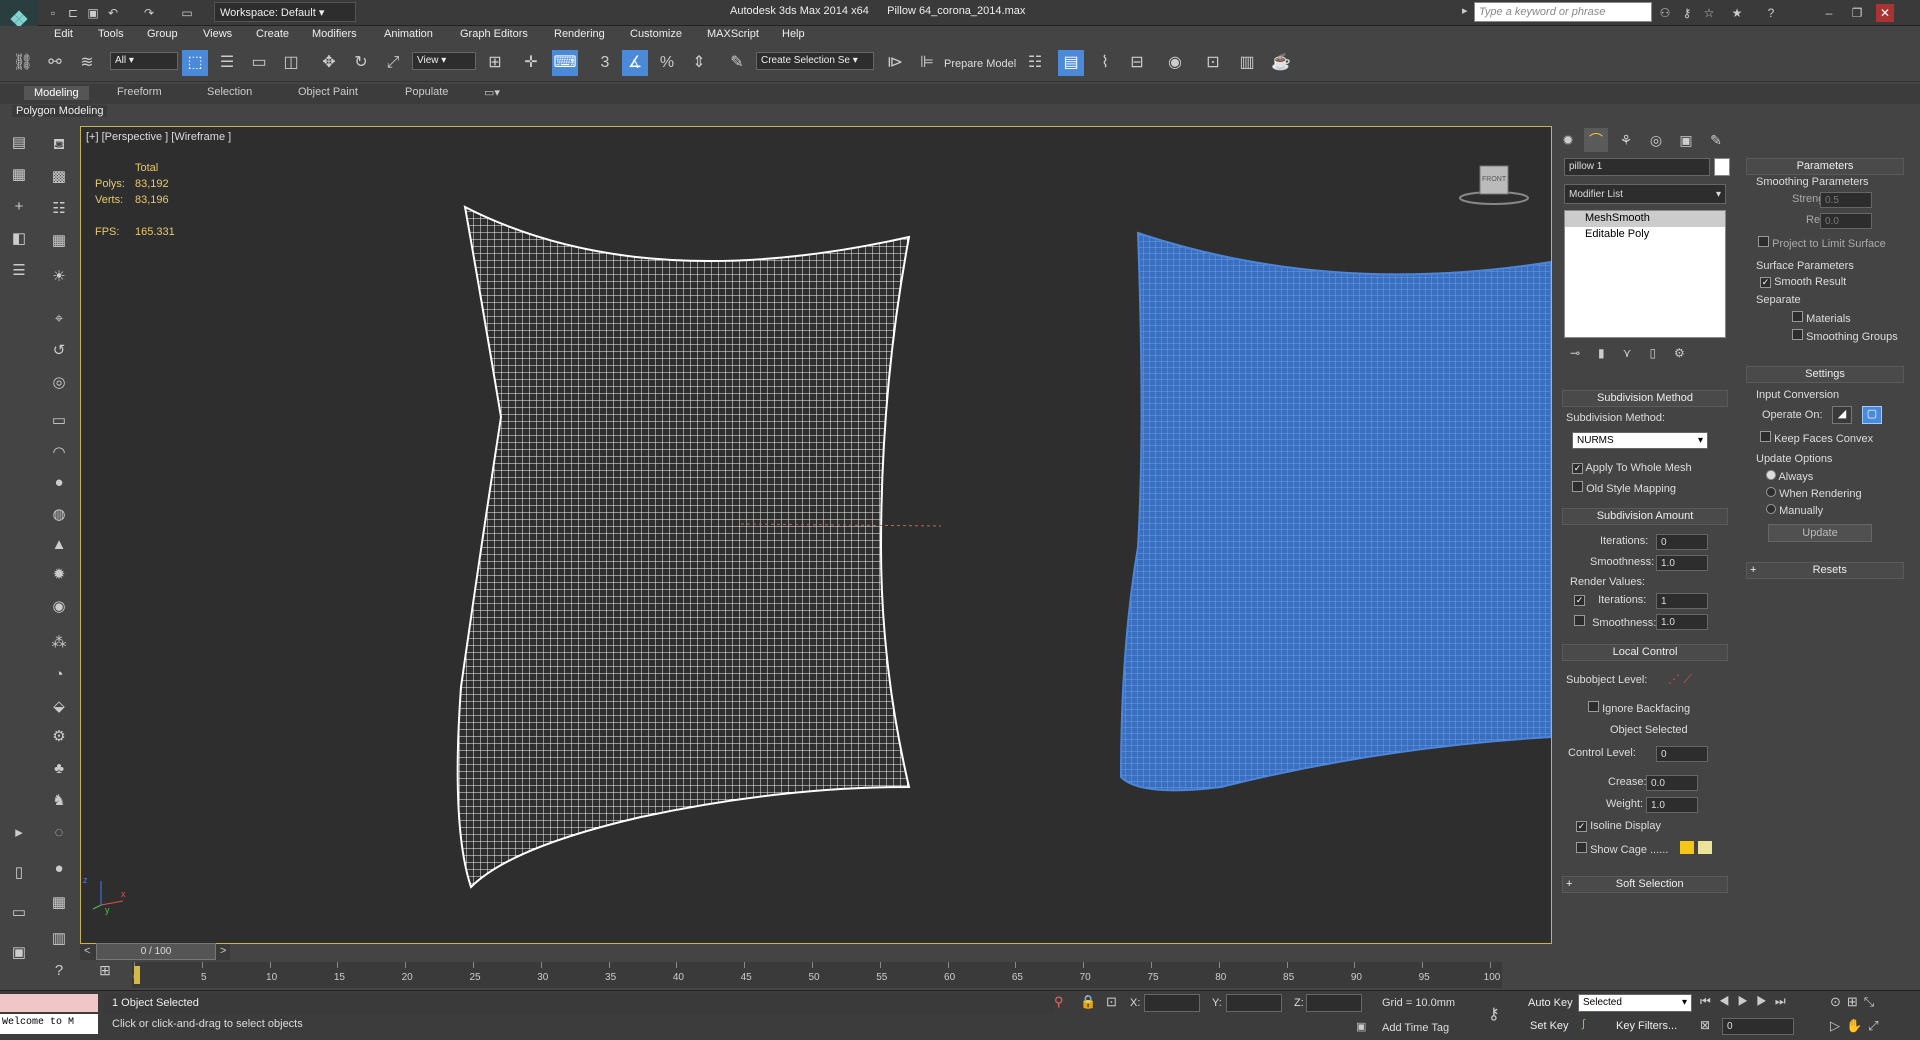 The height and width of the screenshot is (1040, 1920). What do you see at coordinates (259, 63) in the screenshot?
I see `rectangular-region-icon: ▭` at bounding box center [259, 63].